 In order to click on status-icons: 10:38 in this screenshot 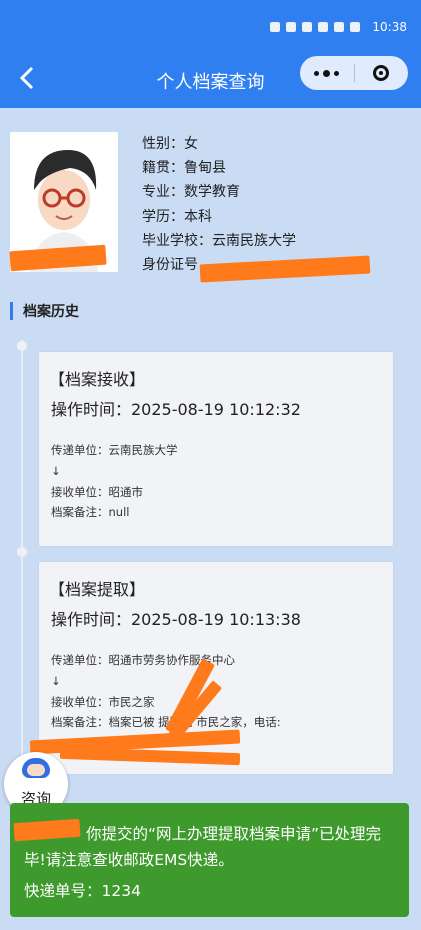, I will do `click(338, 27)`.